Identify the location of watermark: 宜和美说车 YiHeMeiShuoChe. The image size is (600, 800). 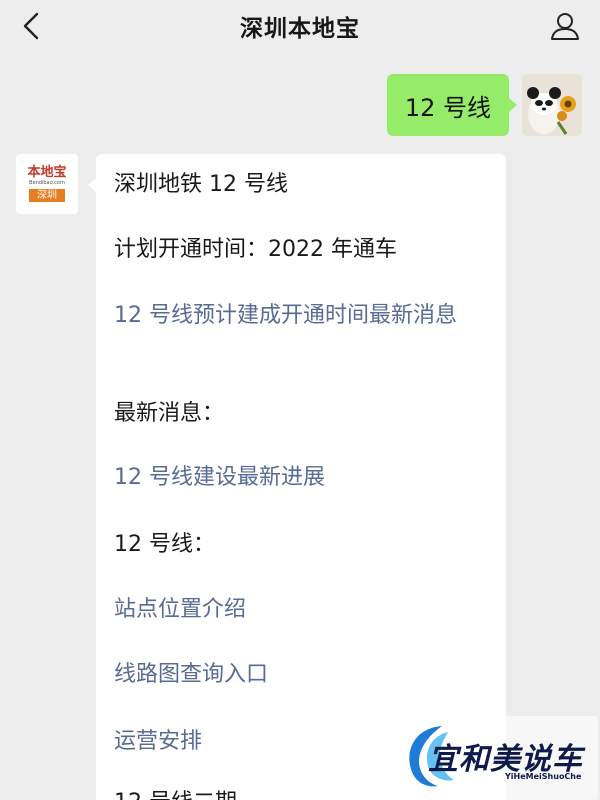
(498, 758).